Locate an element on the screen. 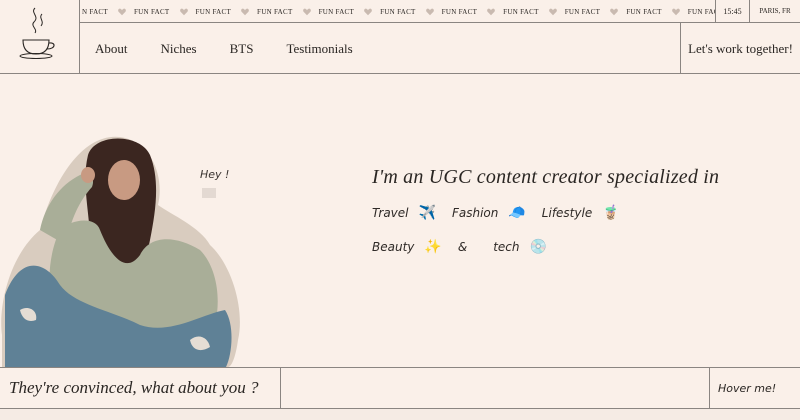  disc-icon: 💿 is located at coordinates (538, 247).